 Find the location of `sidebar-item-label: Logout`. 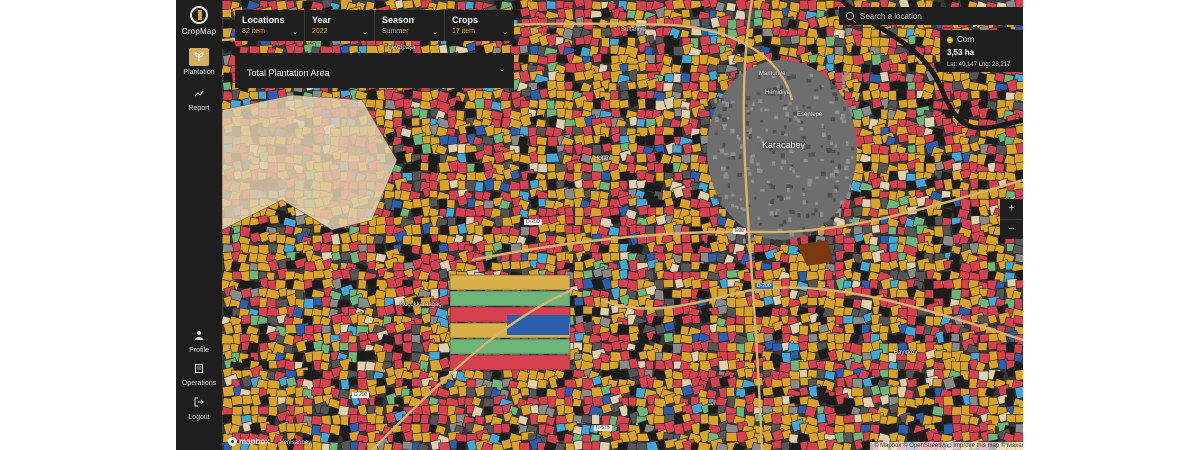

sidebar-item-label: Logout is located at coordinates (199, 417).